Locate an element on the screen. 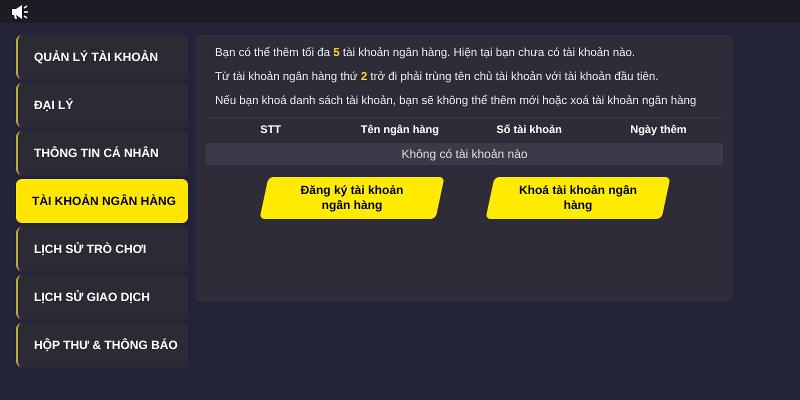  sidebar-item: LỊCH SỬ GIAO DỊCH is located at coordinates (102, 297).